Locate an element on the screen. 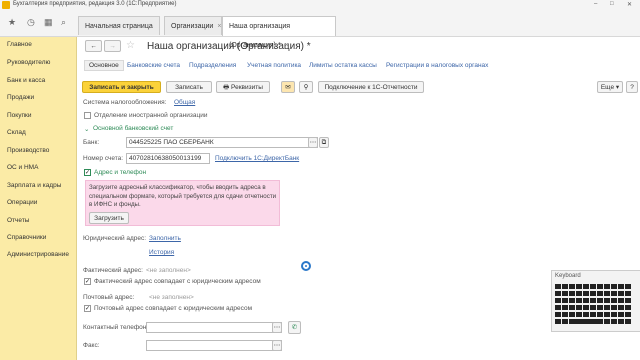 This screenshot has width=640, height=360. onscreen-keyboard: Keyboard is located at coordinates (595, 301).